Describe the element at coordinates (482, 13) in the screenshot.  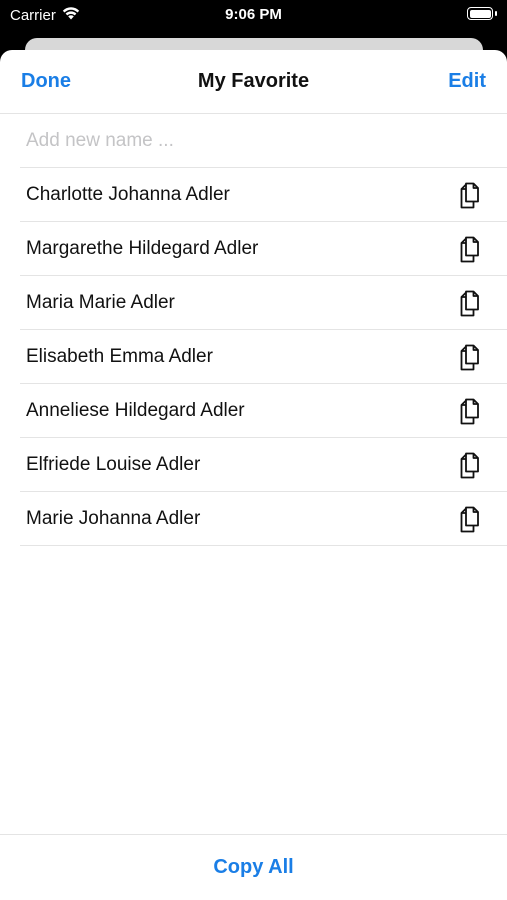
I see `battery-icon` at that location.